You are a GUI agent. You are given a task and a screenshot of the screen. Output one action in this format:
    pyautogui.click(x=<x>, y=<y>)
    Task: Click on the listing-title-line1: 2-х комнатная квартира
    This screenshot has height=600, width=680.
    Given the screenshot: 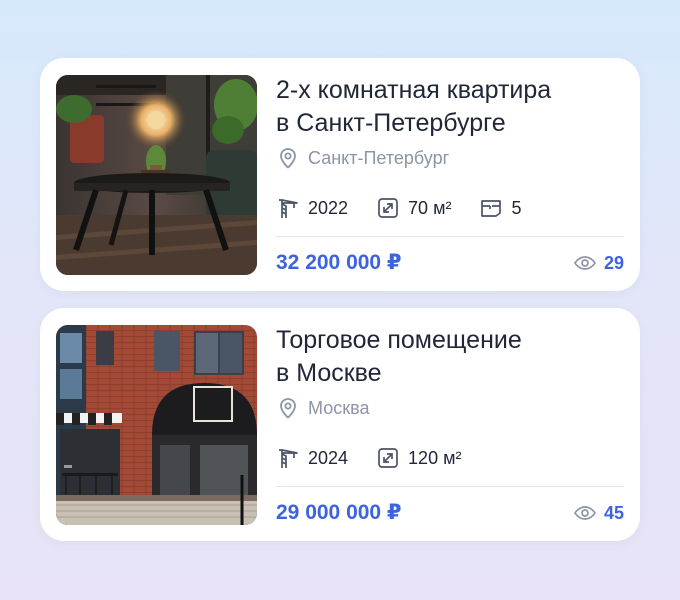 What is the action you would take?
    pyautogui.click(x=414, y=90)
    